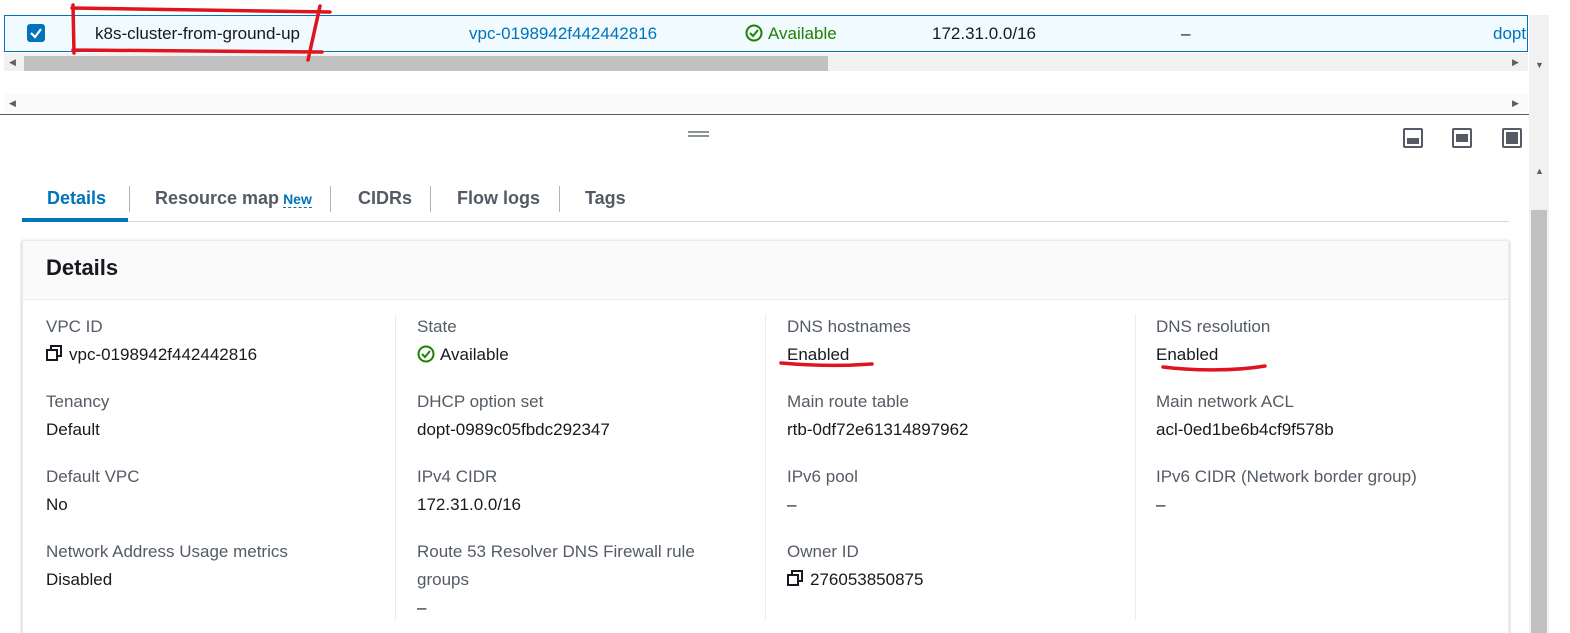 The width and height of the screenshot is (1570, 633). What do you see at coordinates (764, 114) in the screenshot?
I see `split-panel-divider` at bounding box center [764, 114].